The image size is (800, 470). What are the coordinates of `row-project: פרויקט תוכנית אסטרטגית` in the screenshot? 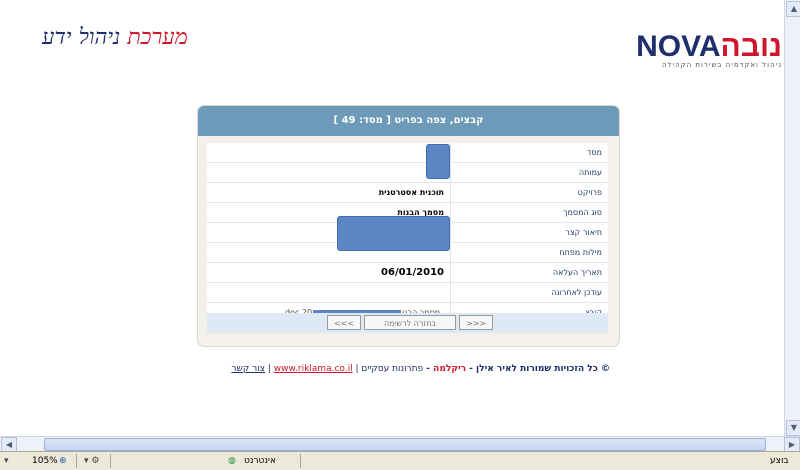 It's located at (407, 193).